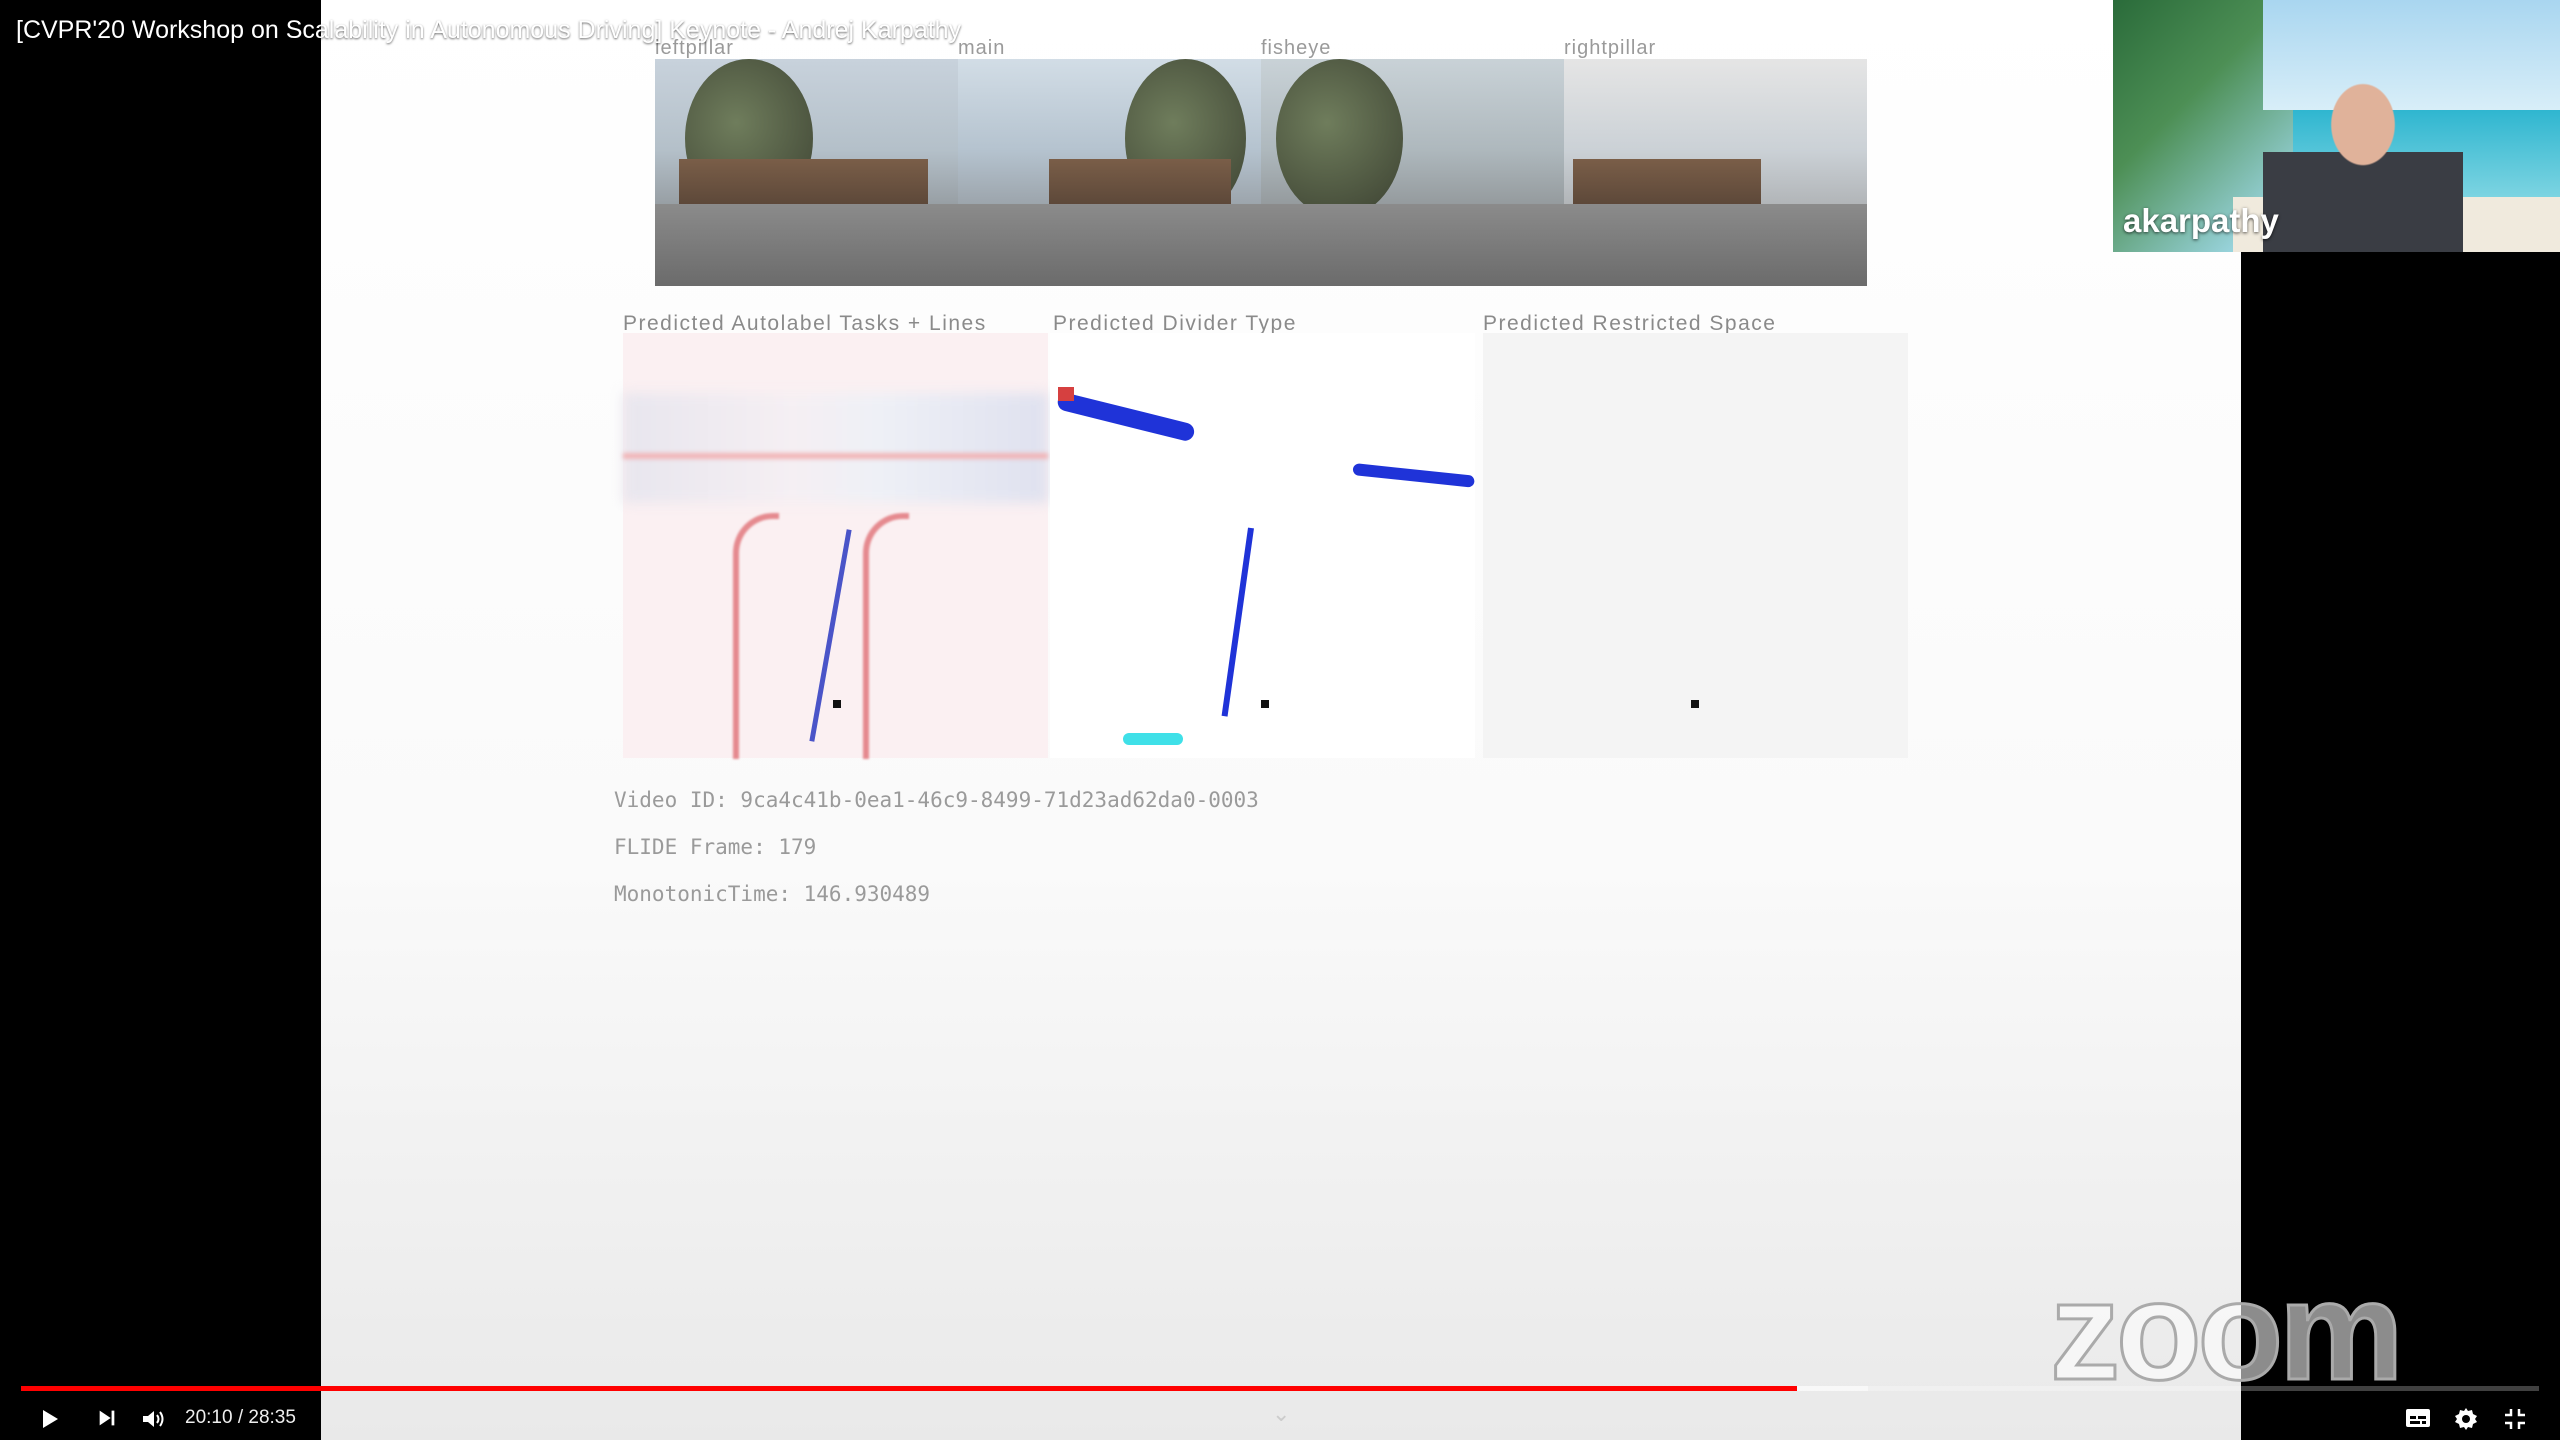  What do you see at coordinates (2466, 1419) in the screenshot?
I see `gear-icon` at bounding box center [2466, 1419].